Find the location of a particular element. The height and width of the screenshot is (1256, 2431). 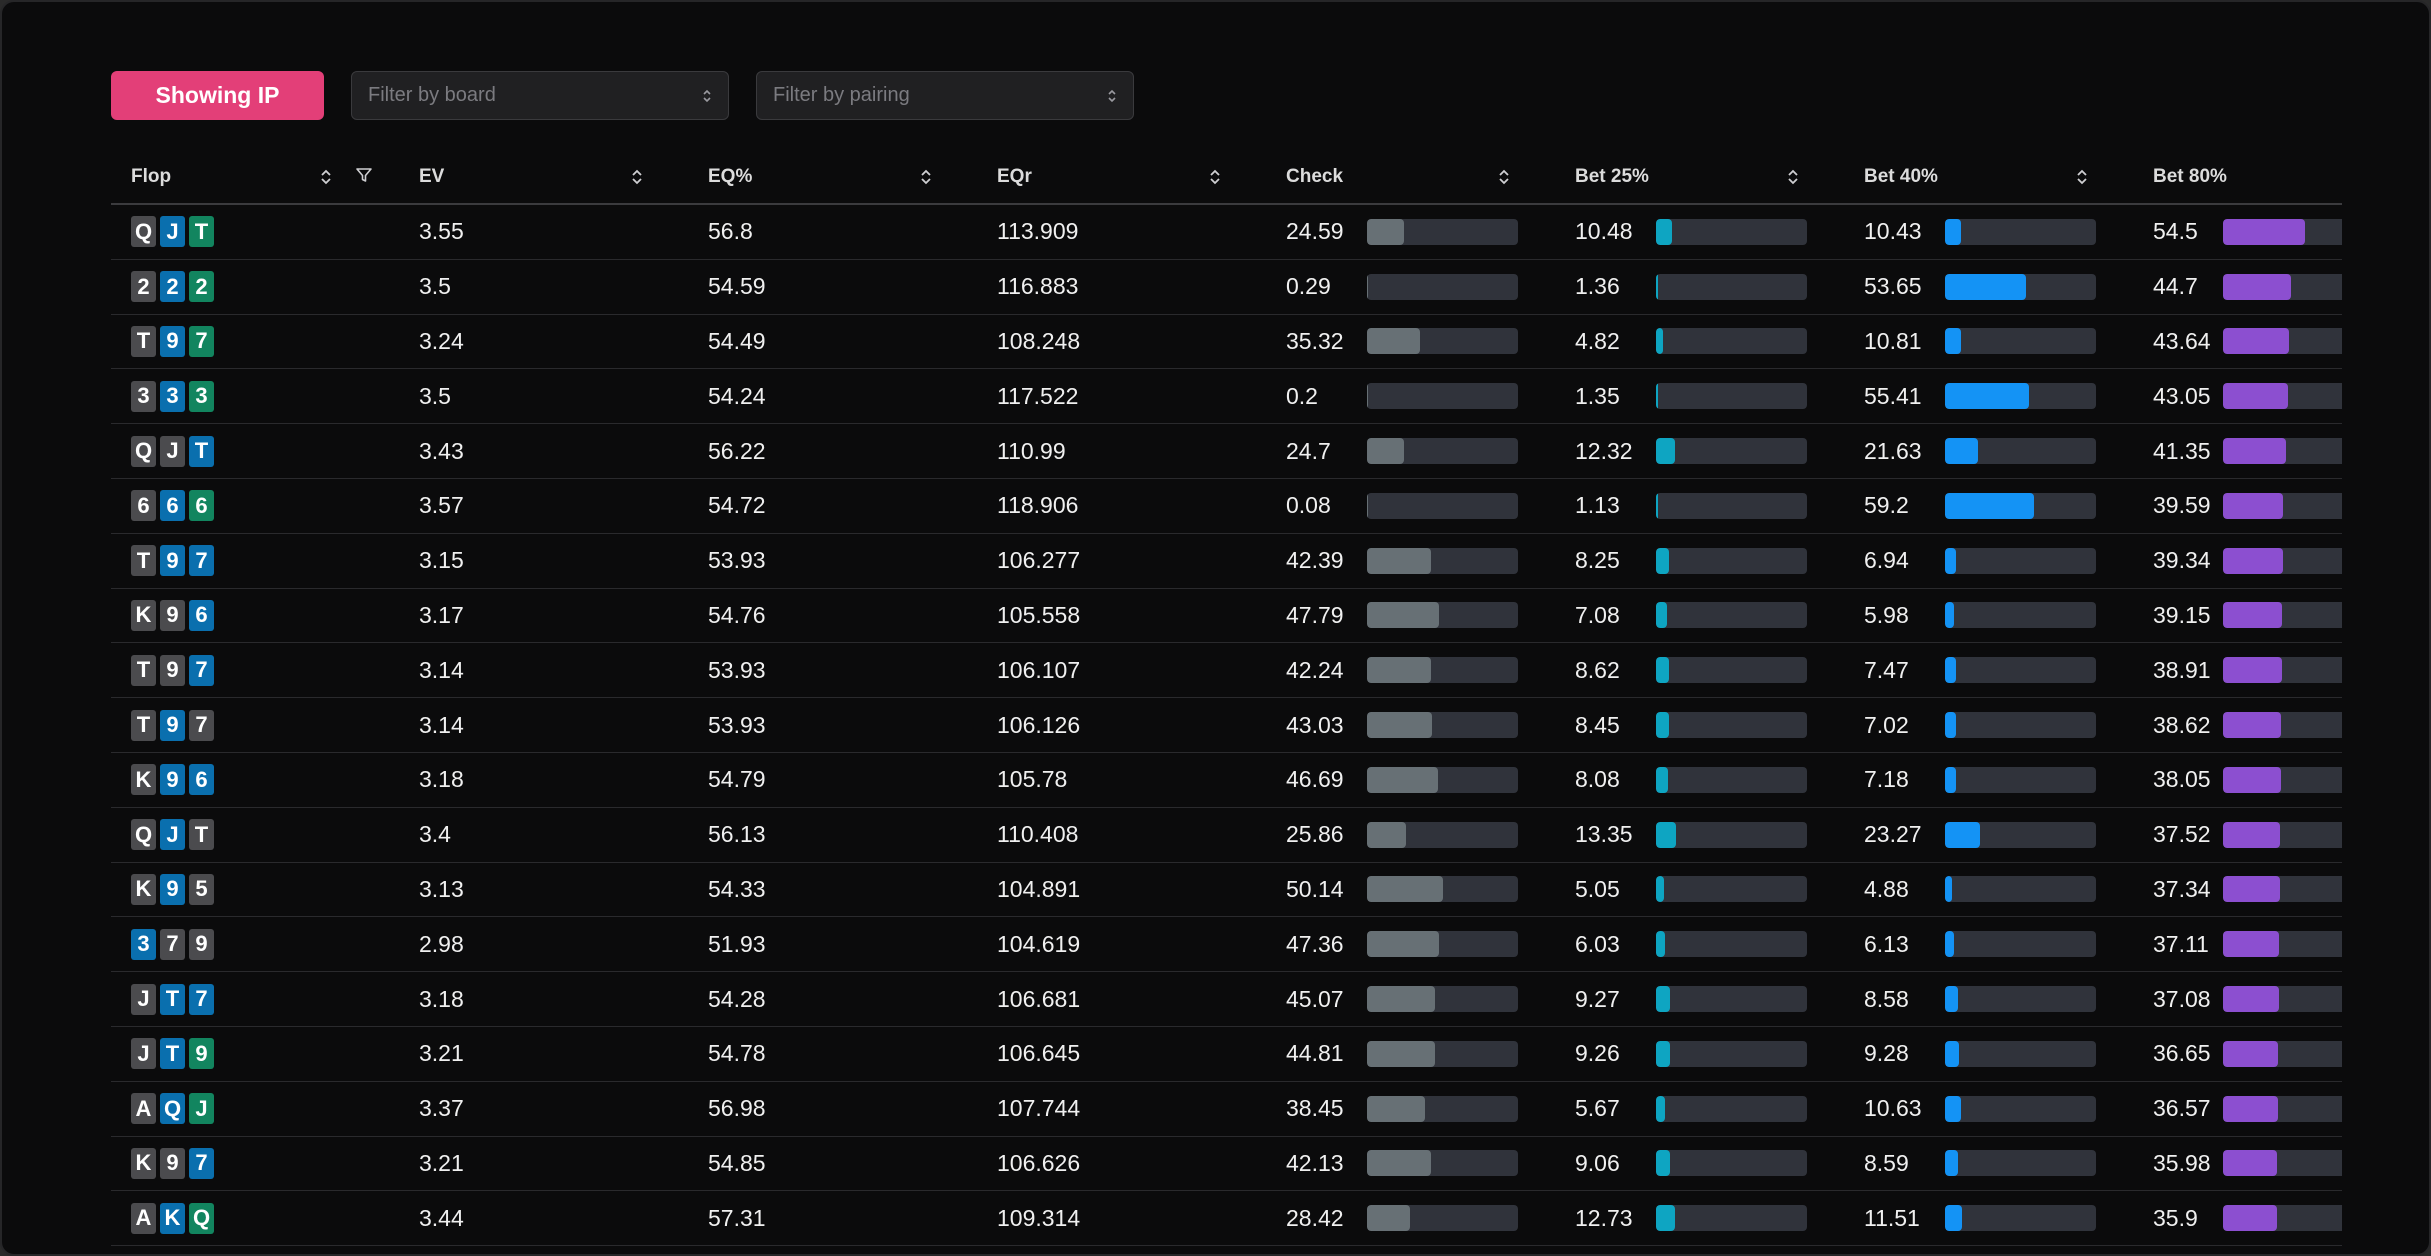

column-header-eq: EQ% is located at coordinates (832, 177).